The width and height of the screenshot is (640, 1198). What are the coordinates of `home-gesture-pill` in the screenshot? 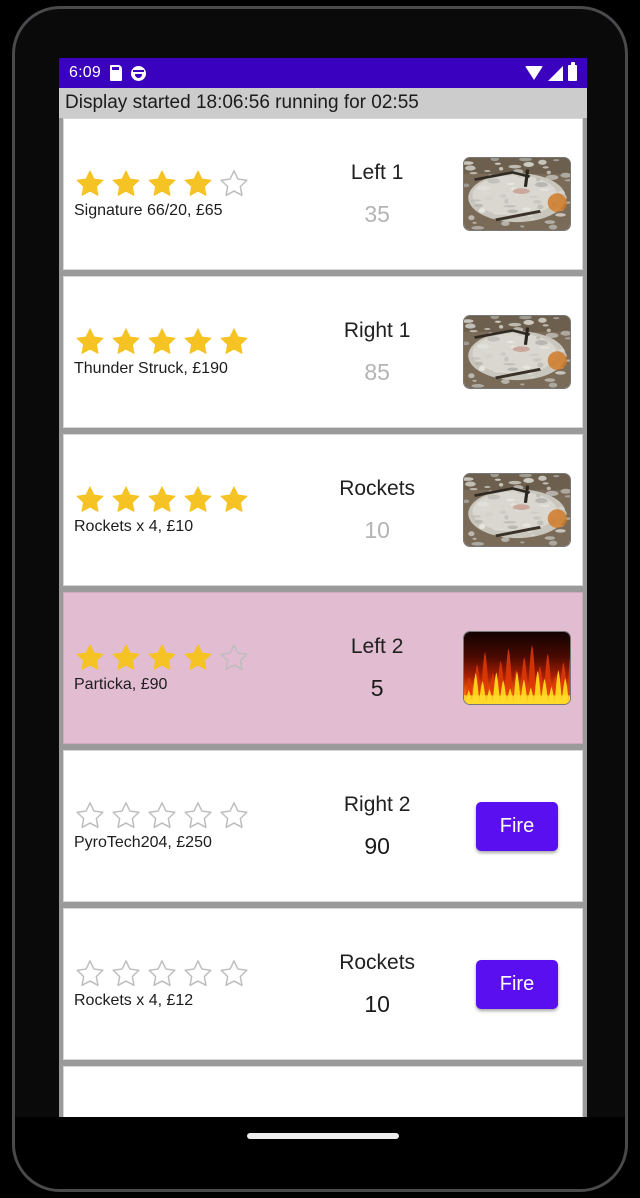 It's located at (323, 1136).